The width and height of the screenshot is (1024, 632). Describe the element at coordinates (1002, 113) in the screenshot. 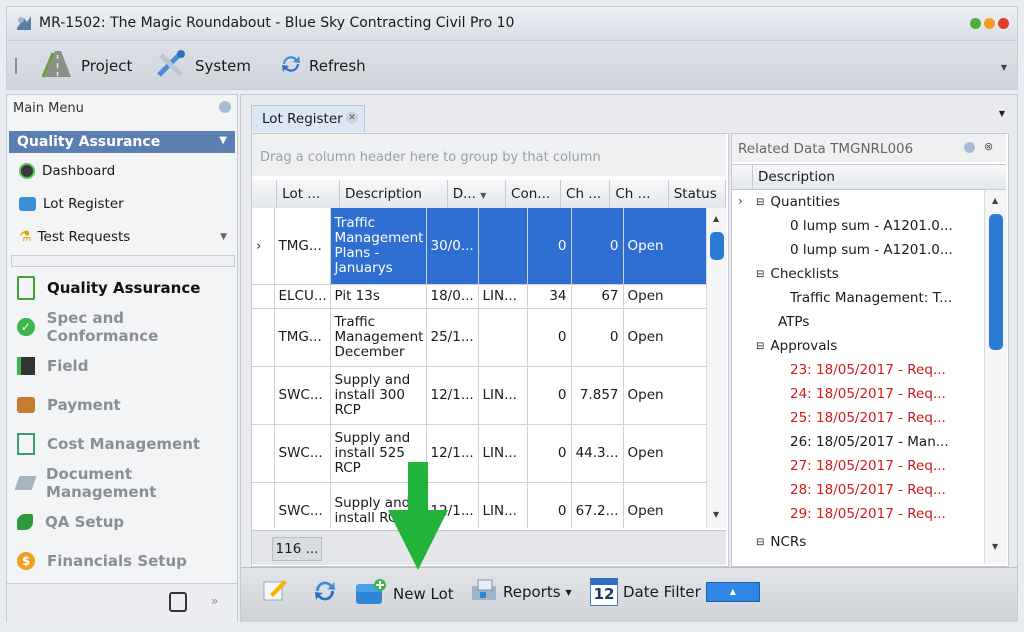

I see `tab-list-dropdown-icon: ▼` at that location.